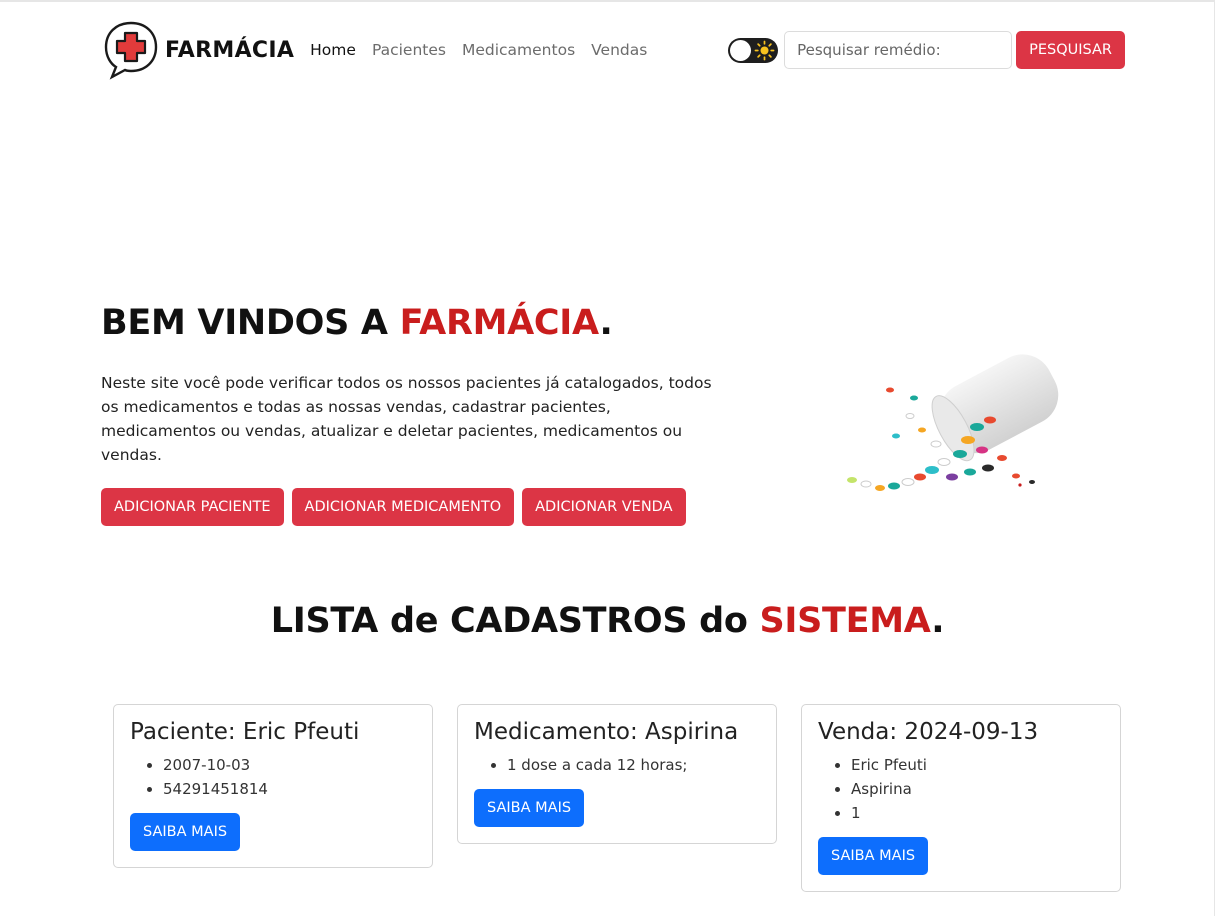  I want to click on list-item: Aspirina, so click(977, 789).